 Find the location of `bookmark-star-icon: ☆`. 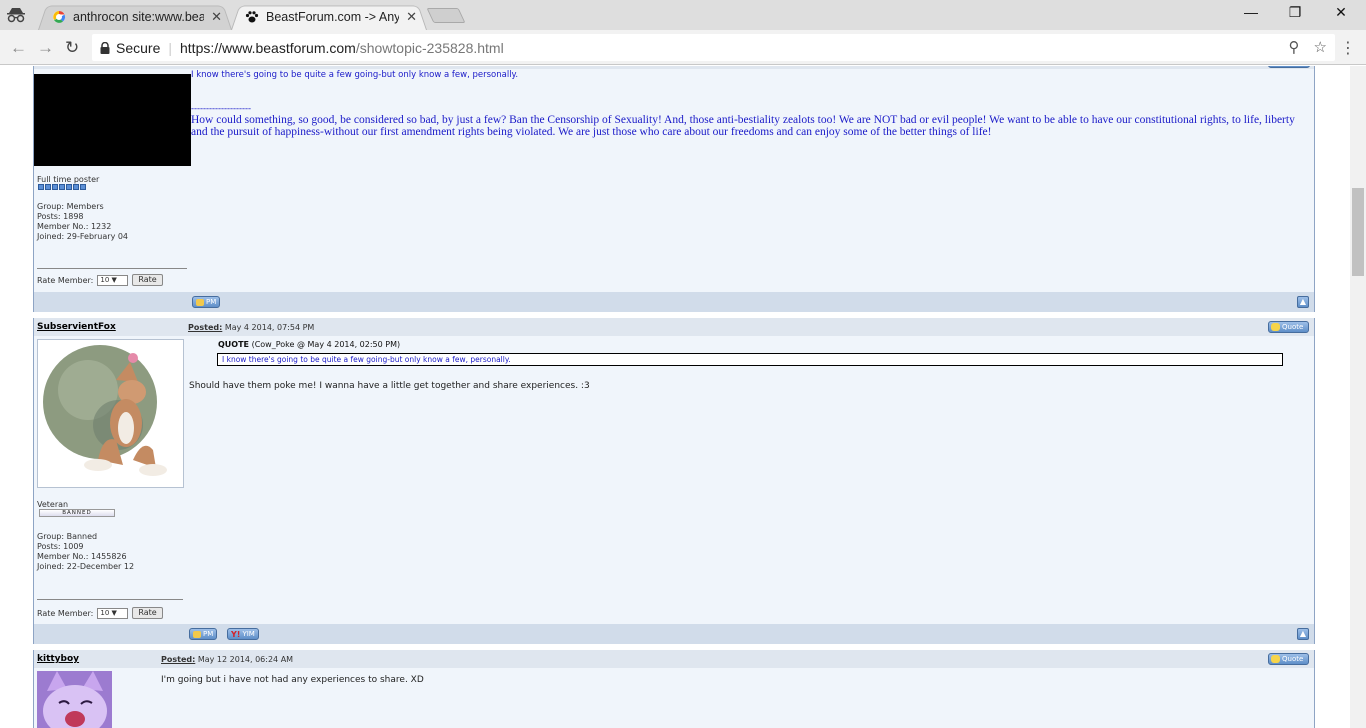

bookmark-star-icon: ☆ is located at coordinates (1320, 47).